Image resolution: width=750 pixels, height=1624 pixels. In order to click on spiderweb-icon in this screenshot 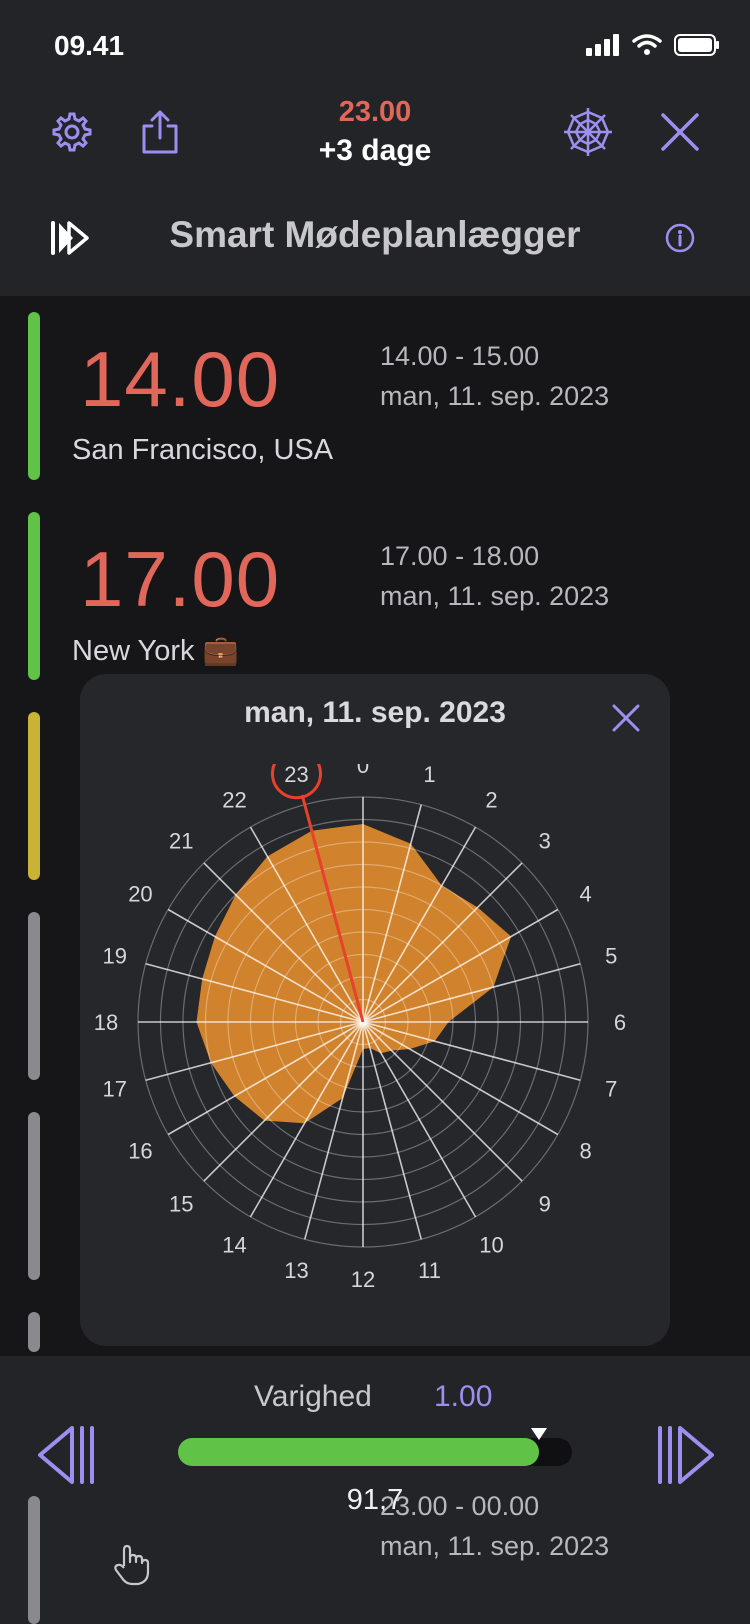, I will do `click(588, 132)`.